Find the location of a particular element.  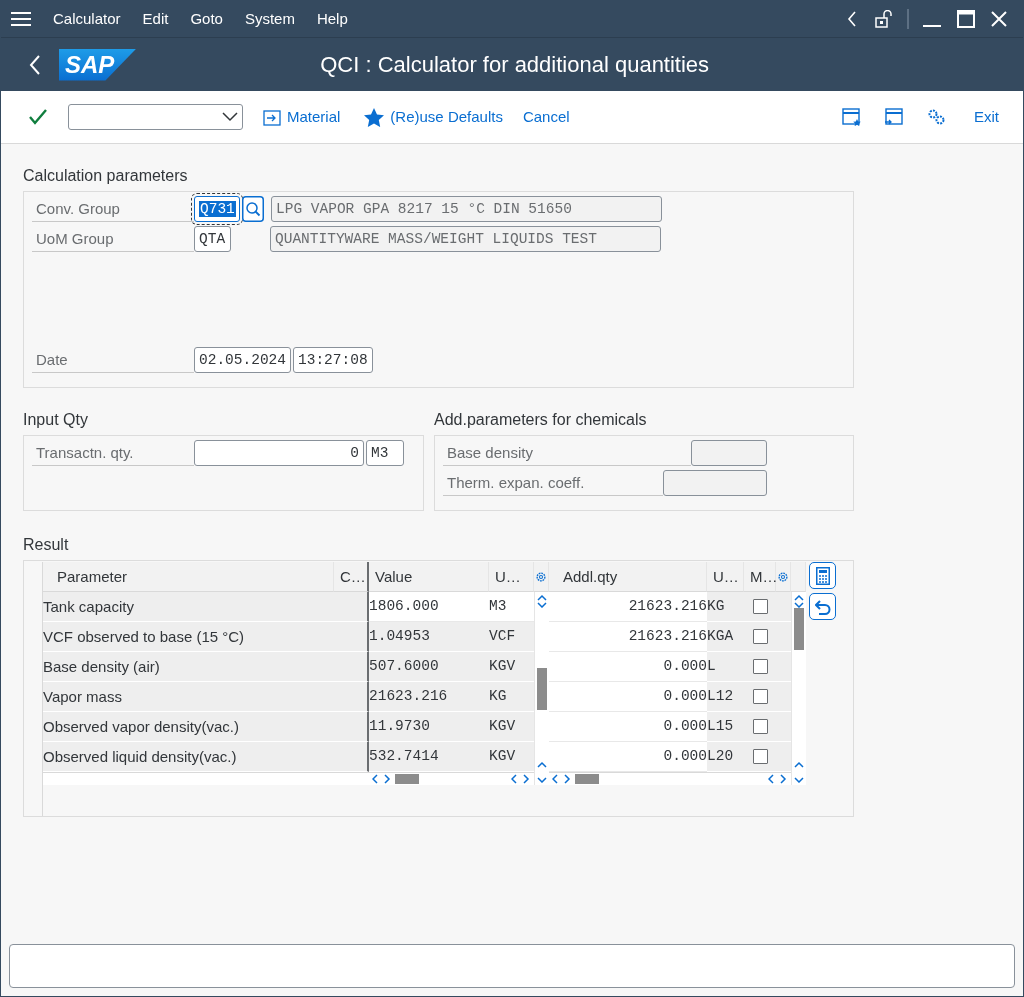

divider-line is located at coordinates (908, 19).